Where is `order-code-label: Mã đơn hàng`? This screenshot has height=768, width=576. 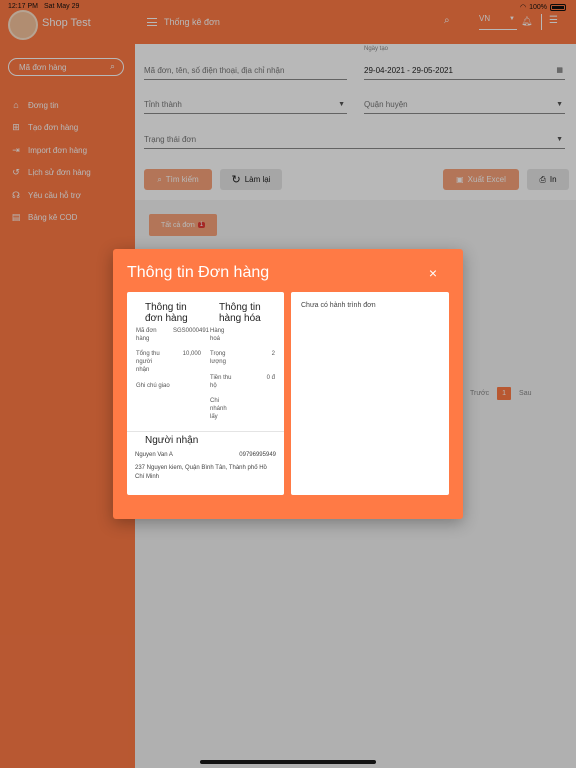 order-code-label: Mã đơn hàng is located at coordinates (146, 335).